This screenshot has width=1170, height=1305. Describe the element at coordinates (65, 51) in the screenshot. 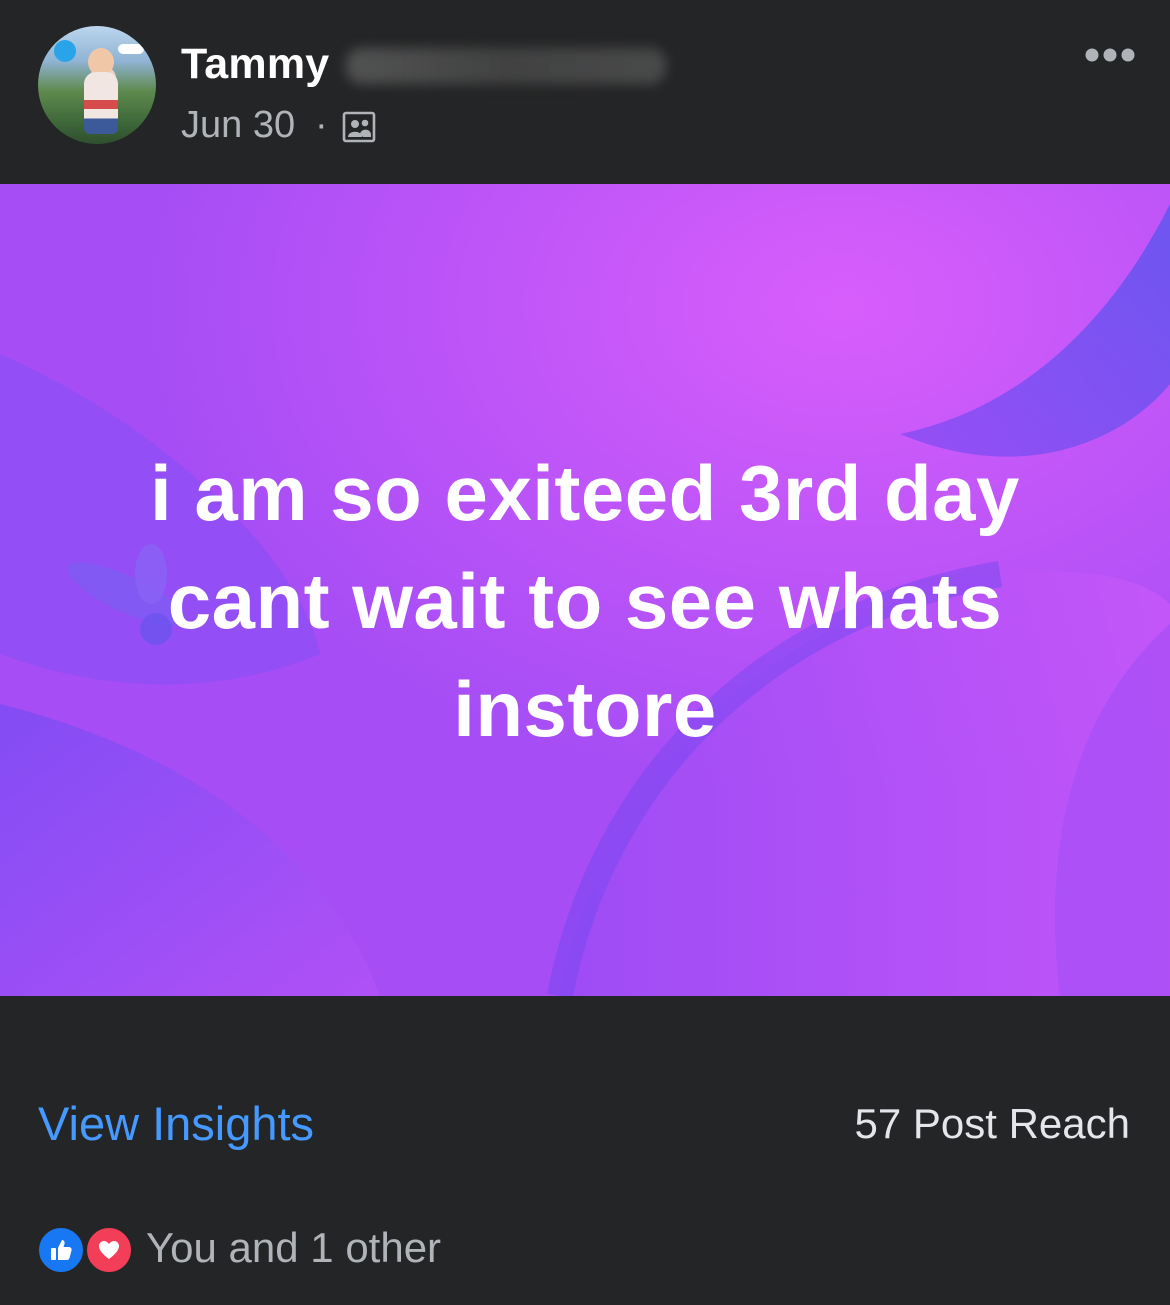

I see `avatar-smiley-sticker` at that location.